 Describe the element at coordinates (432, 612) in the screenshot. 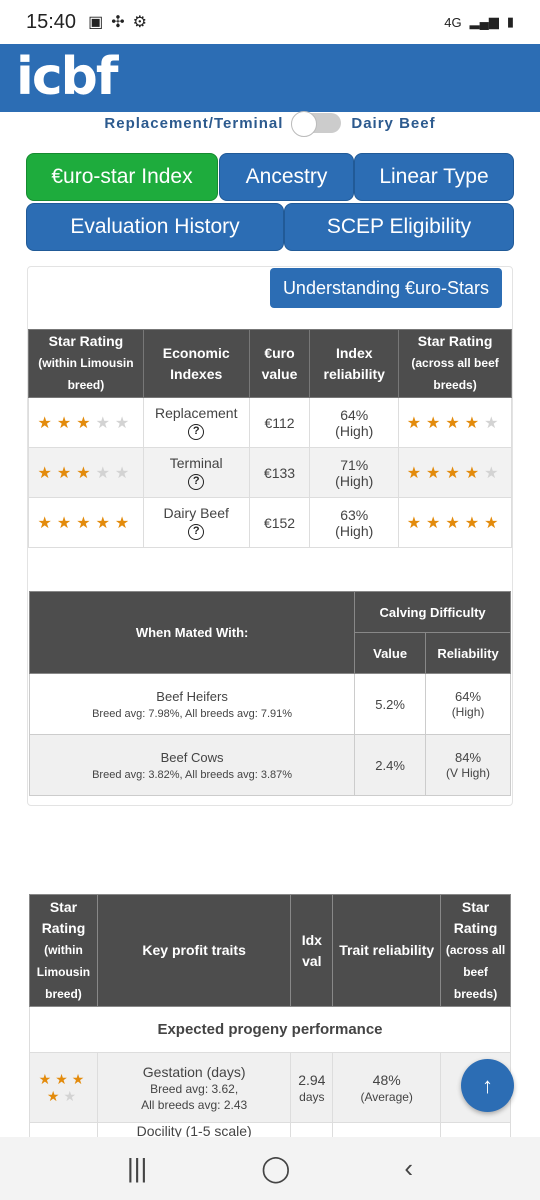

I see `header-calving-difficulty: Calving Difficulty` at that location.